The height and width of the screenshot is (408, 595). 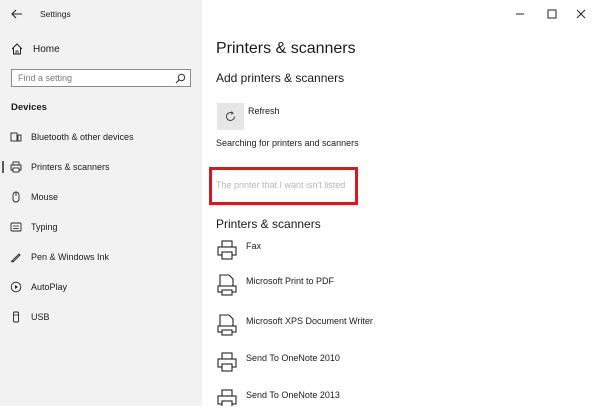 I want to click on maximize-icon, so click(x=552, y=14).